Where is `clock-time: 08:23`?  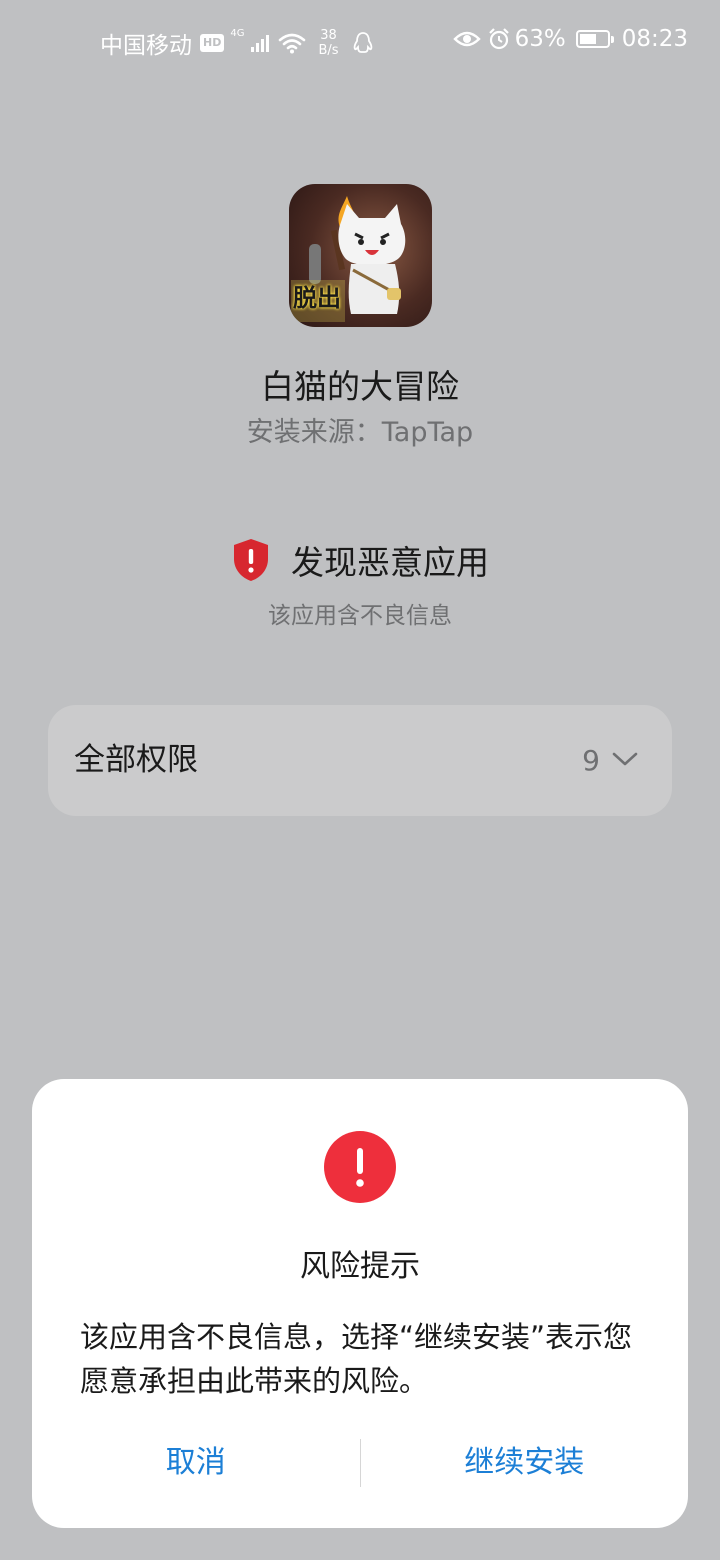 clock-time: 08:23 is located at coordinates (654, 39).